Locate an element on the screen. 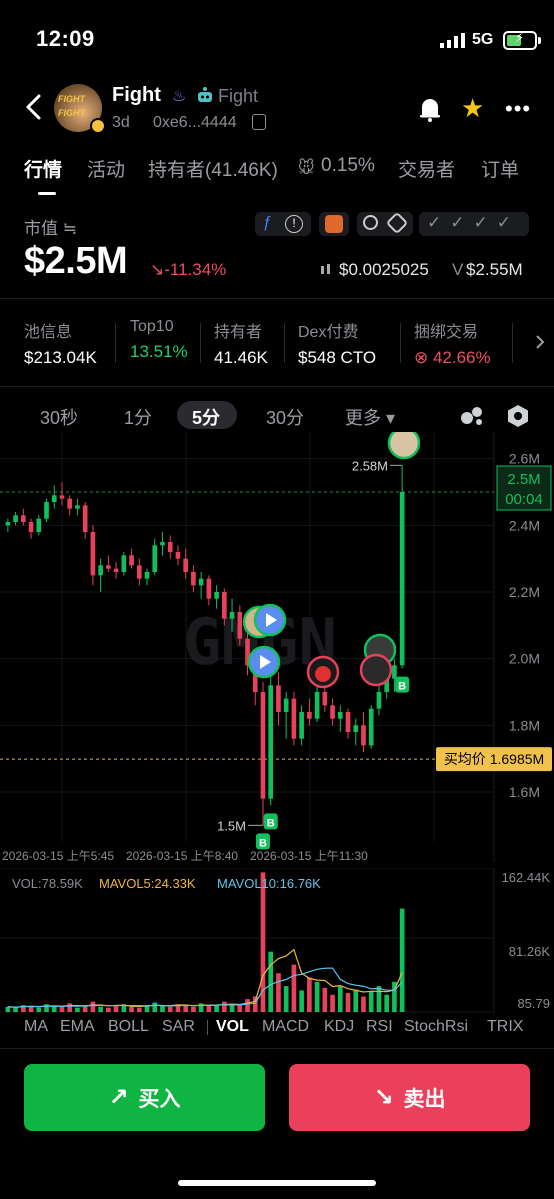 The height and width of the screenshot is (1199, 554). signal-icon is located at coordinates (452, 40).